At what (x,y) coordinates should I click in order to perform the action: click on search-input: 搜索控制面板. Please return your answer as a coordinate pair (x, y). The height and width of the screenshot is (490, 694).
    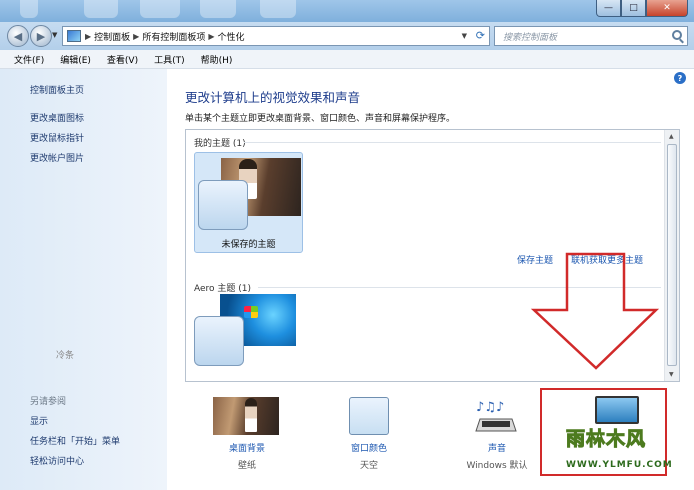
    Looking at the image, I should click on (591, 36).